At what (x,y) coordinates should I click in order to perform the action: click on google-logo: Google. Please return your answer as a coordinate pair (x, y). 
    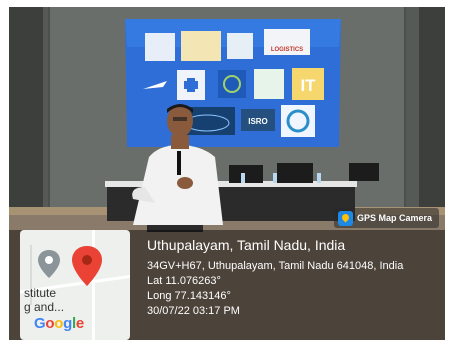
    Looking at the image, I should click on (59, 323).